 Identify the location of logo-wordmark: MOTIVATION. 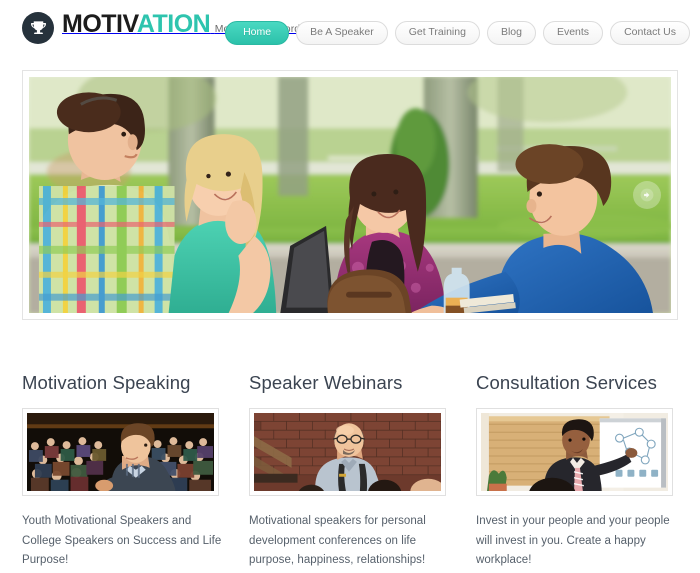
(136, 24).